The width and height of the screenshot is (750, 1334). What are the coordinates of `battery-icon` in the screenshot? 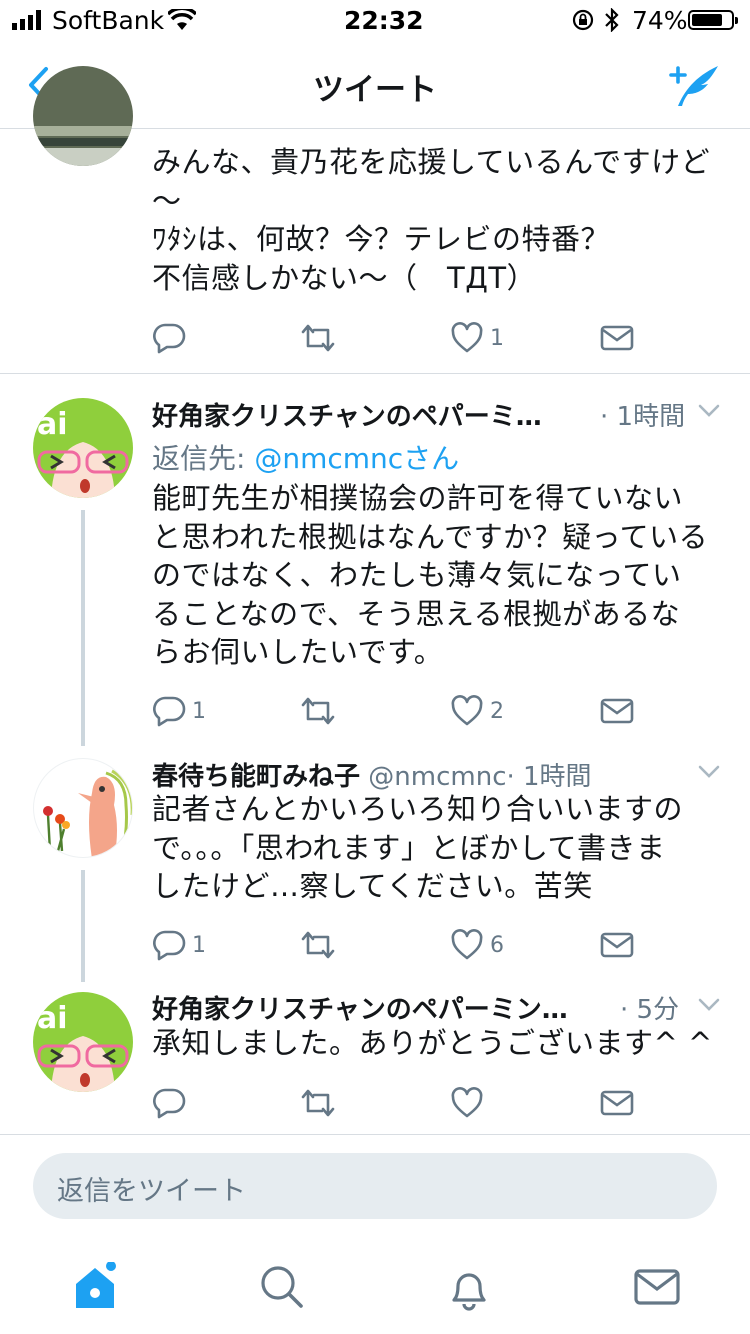 It's located at (713, 20).